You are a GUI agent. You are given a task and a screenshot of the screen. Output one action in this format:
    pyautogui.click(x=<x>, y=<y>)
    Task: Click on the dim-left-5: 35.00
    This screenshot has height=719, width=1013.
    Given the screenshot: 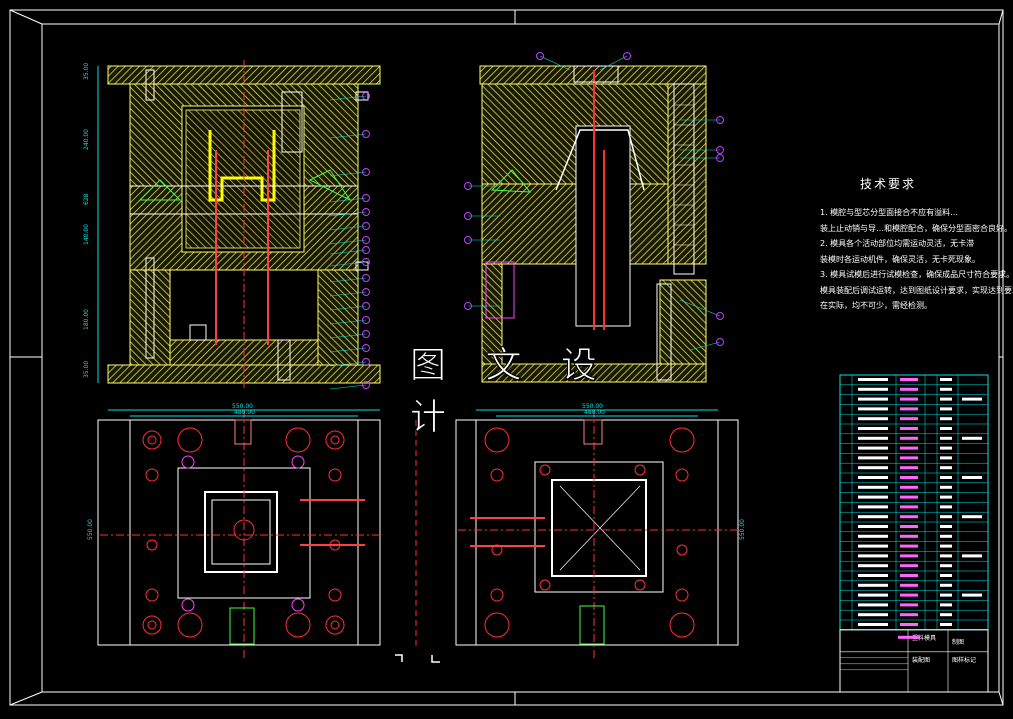 What is the action you would take?
    pyautogui.click(x=86, y=369)
    